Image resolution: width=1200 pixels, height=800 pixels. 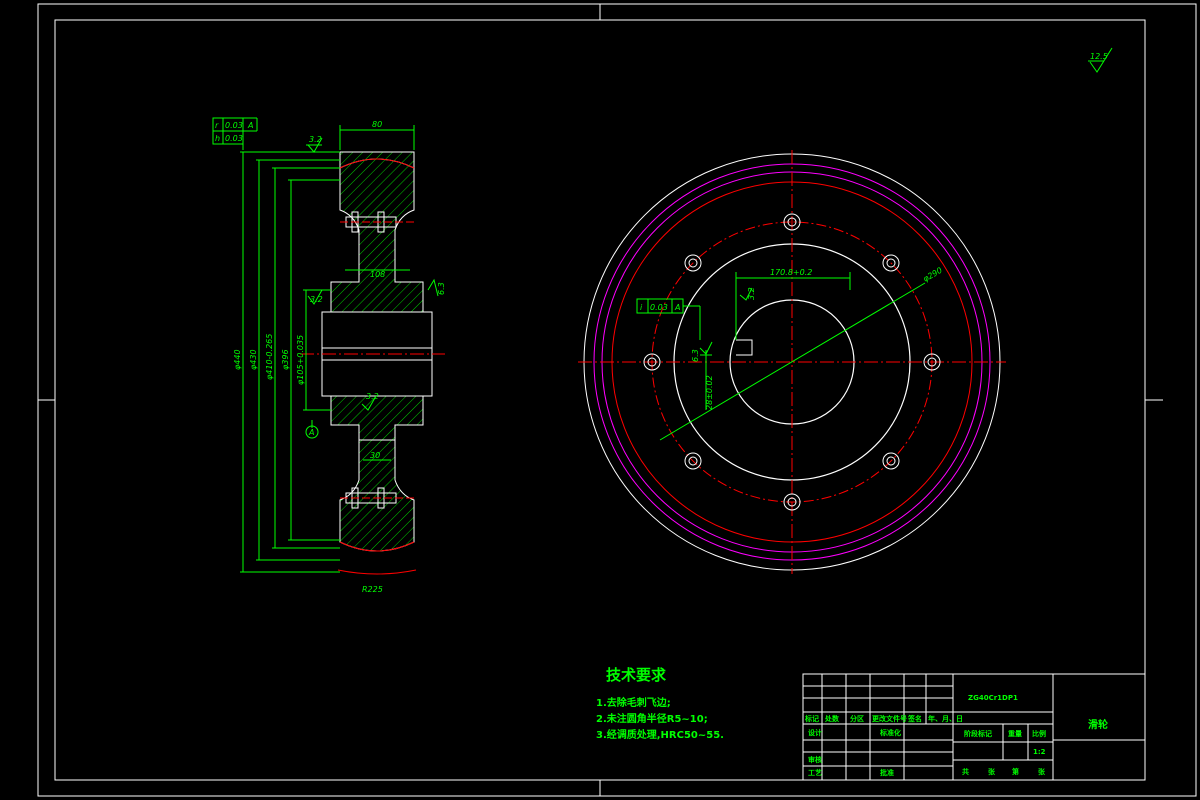 I want to click on keyway, so click(x=744, y=347).